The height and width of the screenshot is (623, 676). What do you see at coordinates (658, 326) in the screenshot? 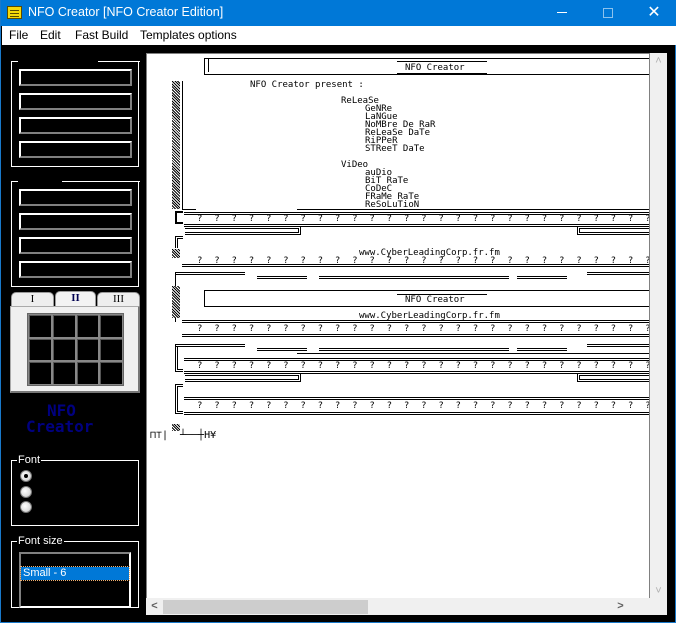
I see `vertical-scrollbar: ˄ ˅` at bounding box center [658, 326].